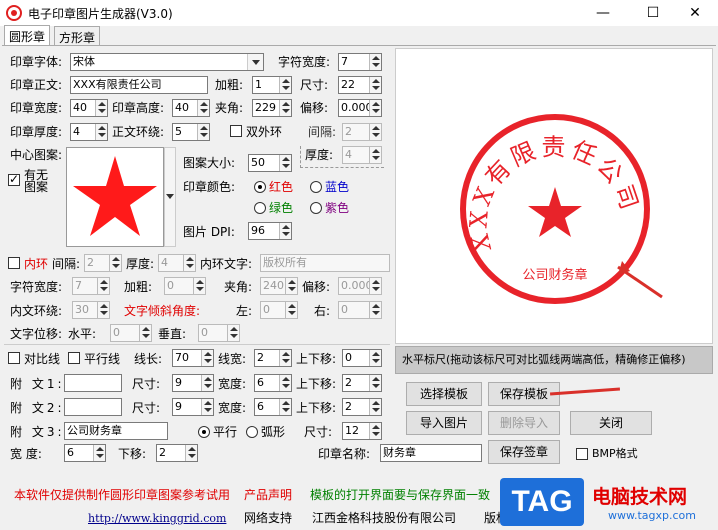  Describe the element at coordinates (653, 13) in the screenshot. I see `maximize-button: ☐` at that location.